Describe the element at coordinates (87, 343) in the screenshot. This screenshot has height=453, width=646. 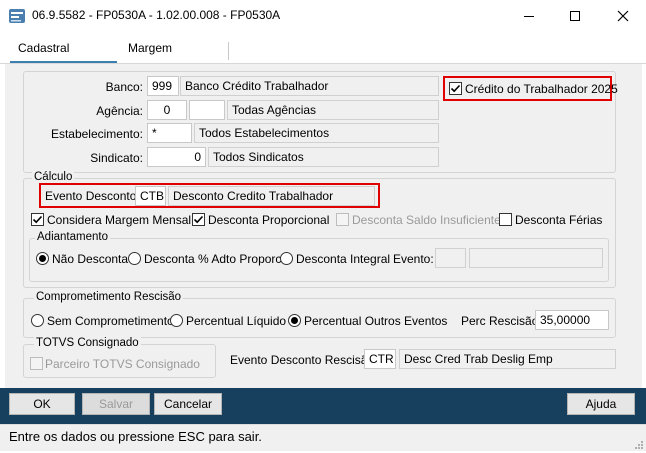
I see `totvs-legend: TOTVS Consignado` at that location.